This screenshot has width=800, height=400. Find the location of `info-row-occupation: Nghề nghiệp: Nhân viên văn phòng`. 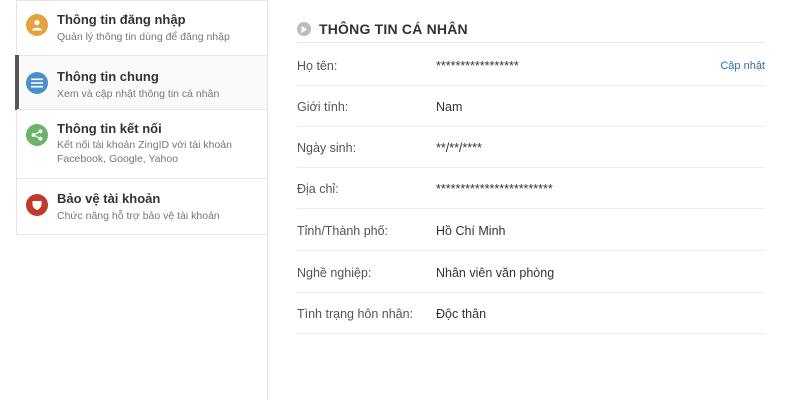

info-row-occupation: Nghề nghiệp: Nhân viên văn phòng is located at coordinates (531, 272).